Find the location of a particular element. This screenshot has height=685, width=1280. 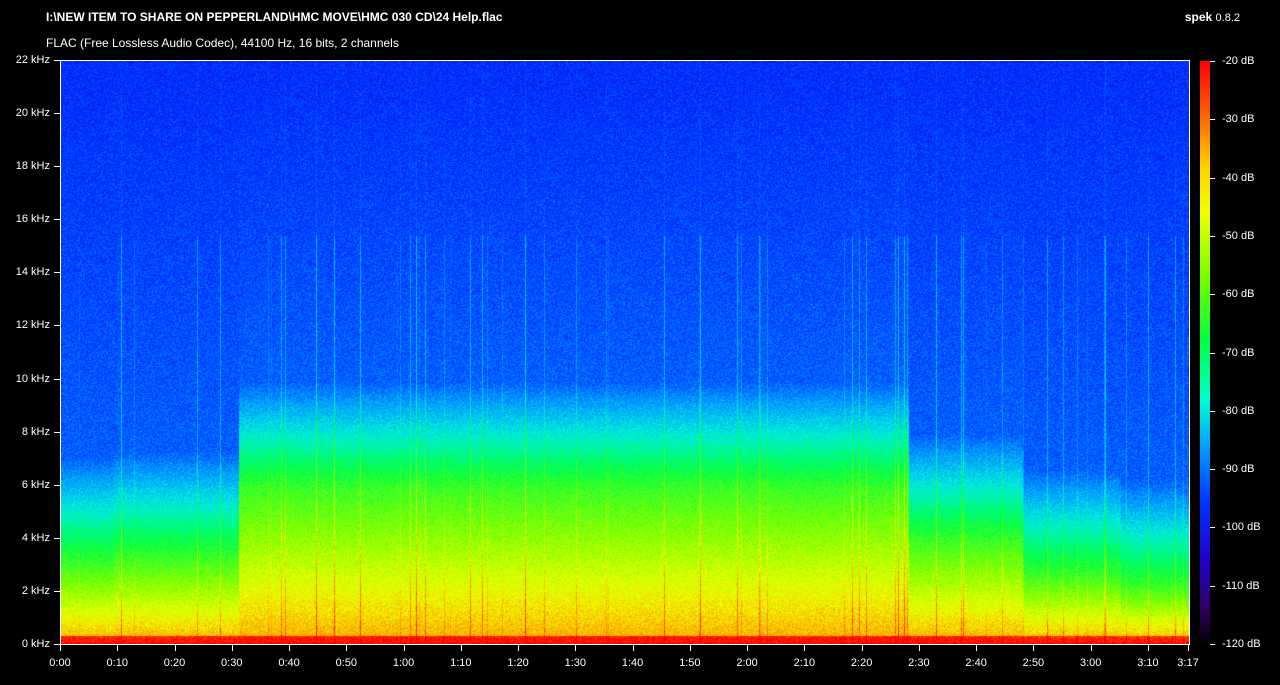

time-label: 3:00 is located at coordinates (1090, 663).